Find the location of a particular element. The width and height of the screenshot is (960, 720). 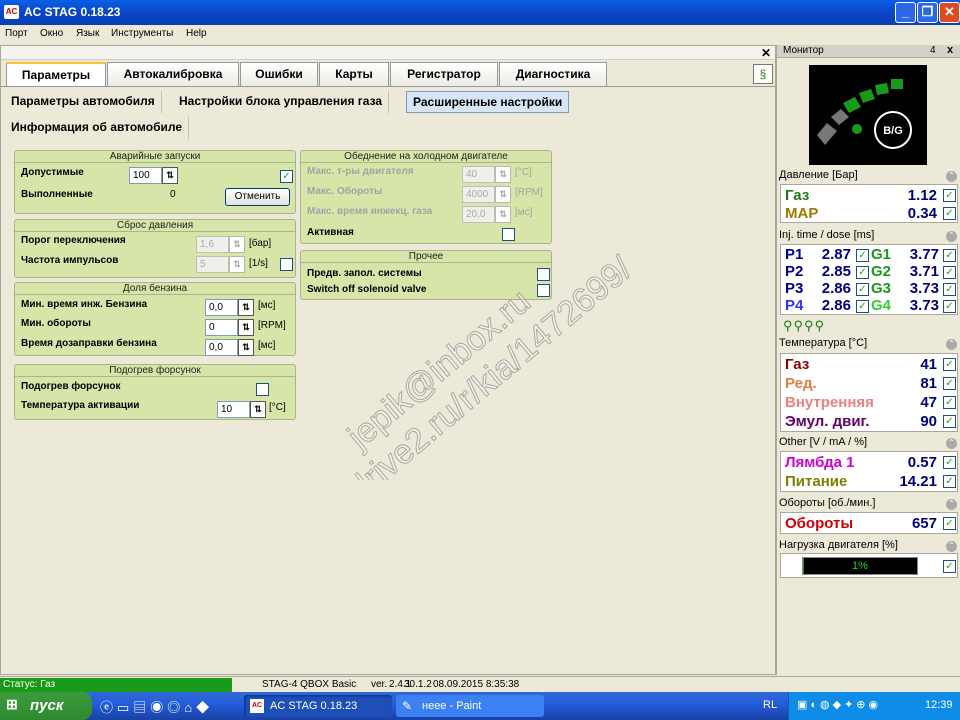

freq-spinner: ⇅ is located at coordinates (237, 264).